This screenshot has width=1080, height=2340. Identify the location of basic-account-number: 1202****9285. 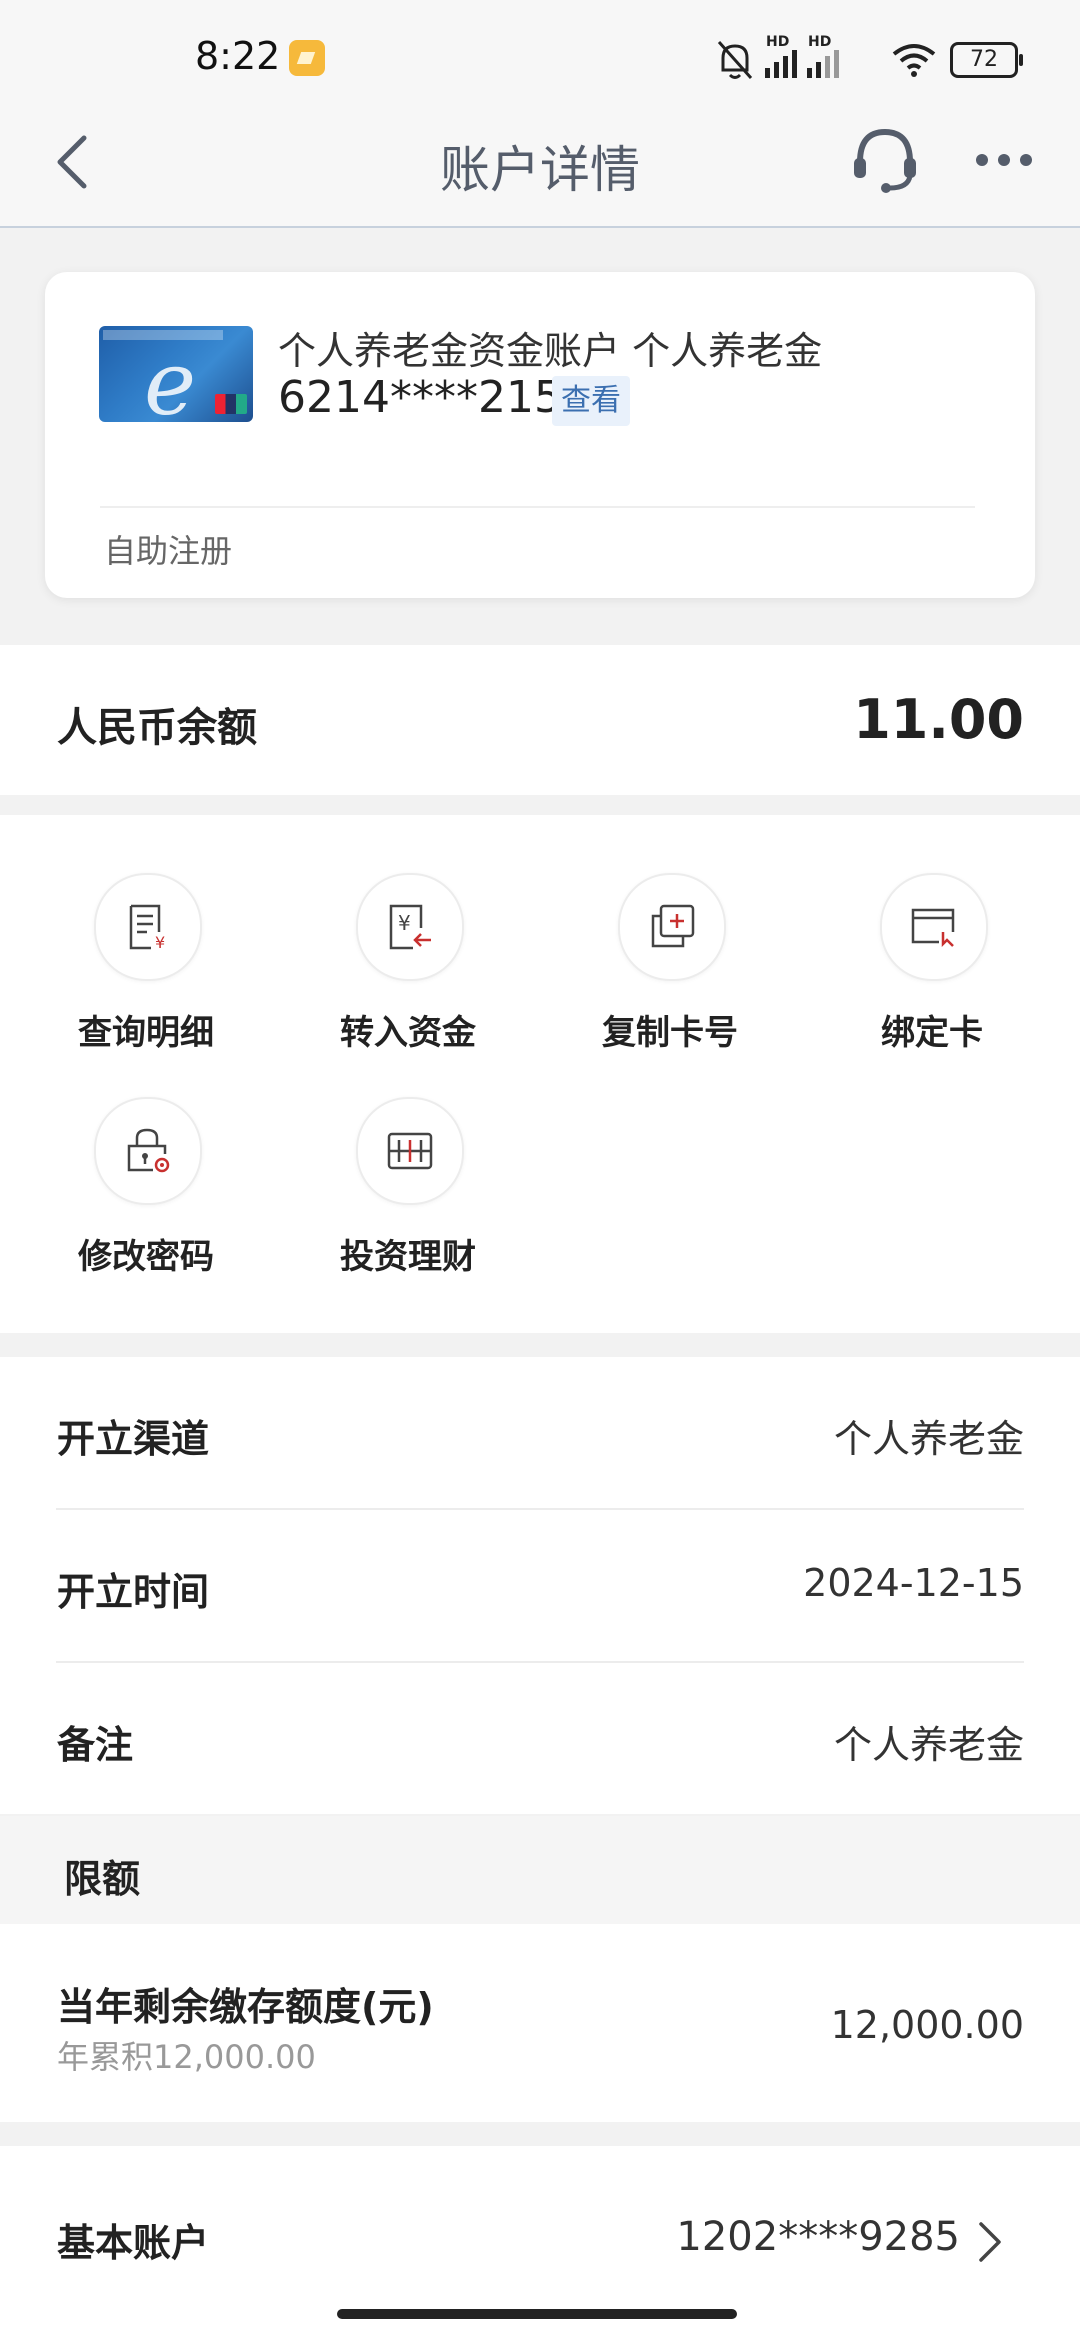
(818, 2237).